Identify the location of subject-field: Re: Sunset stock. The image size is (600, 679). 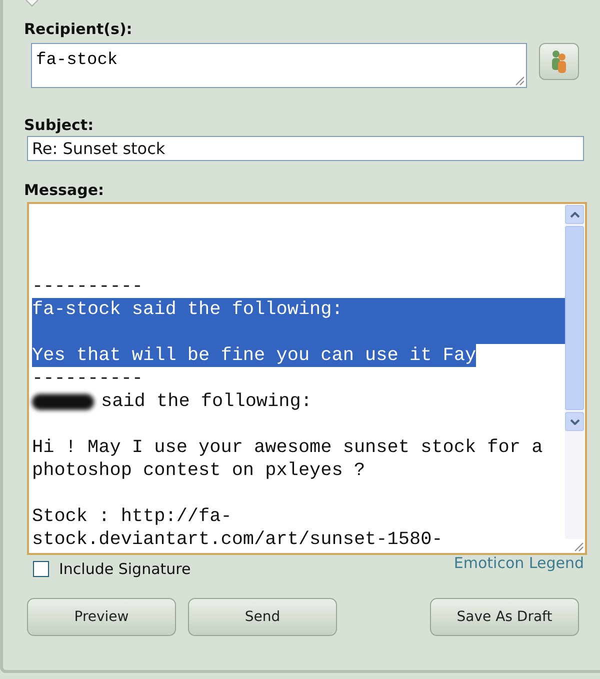
(305, 148).